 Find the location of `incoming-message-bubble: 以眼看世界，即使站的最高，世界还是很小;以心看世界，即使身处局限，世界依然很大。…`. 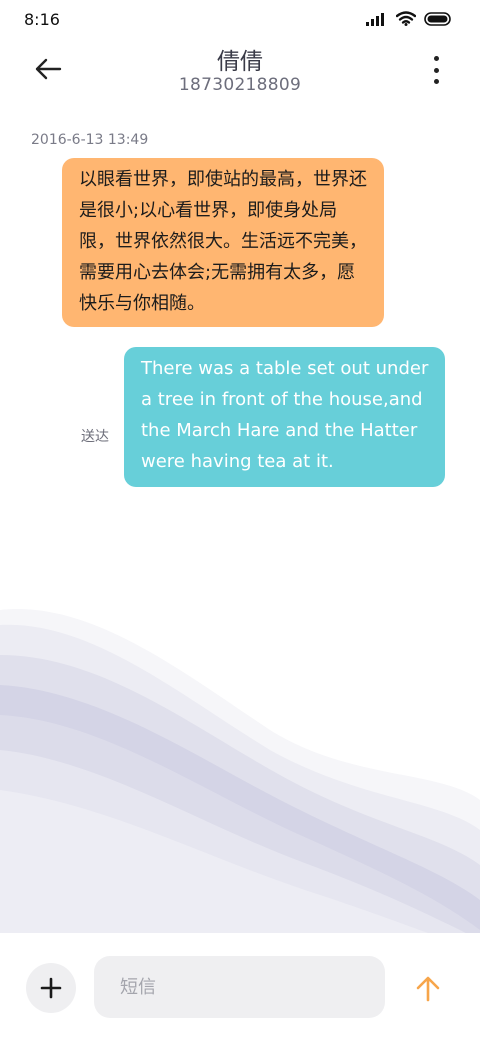

incoming-message-bubble: 以眼看世界，即使站的最高，世界还是很小;以心看世界，即使身处局限，世界依然很大。… is located at coordinates (223, 242).